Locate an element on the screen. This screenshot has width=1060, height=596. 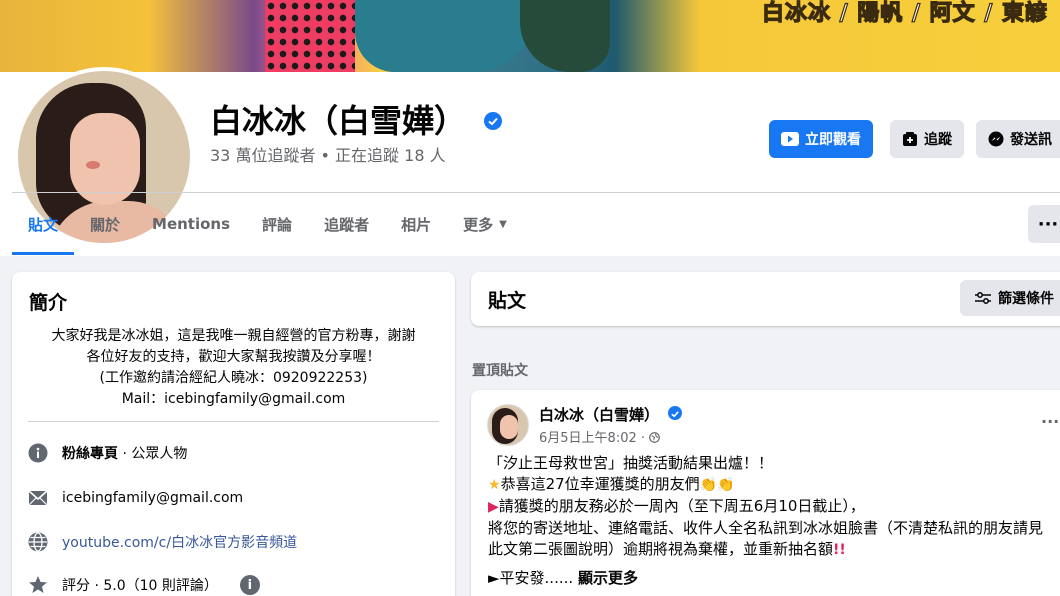
cover-pattern is located at coordinates (310, 36).